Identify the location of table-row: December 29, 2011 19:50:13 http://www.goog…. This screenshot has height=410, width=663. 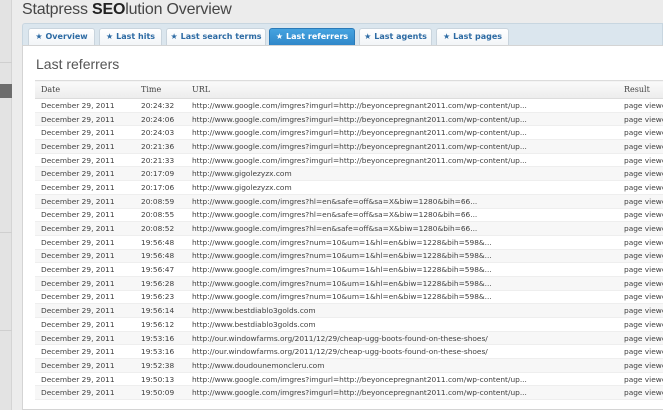
(349, 379).